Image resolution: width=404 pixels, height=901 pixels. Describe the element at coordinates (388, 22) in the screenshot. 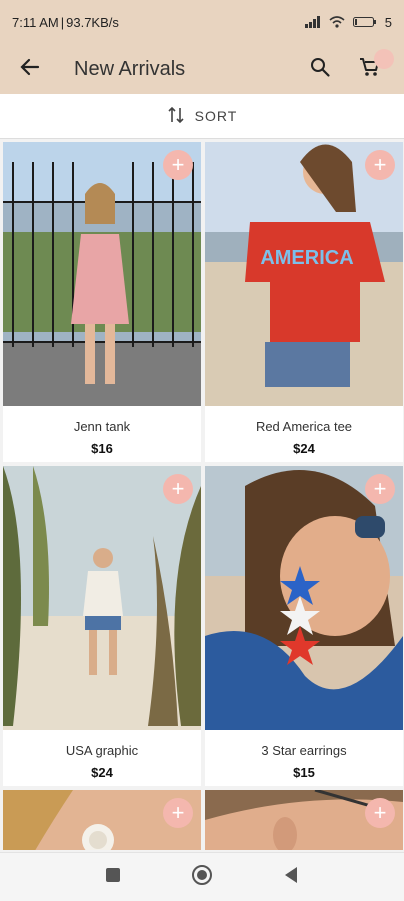

I see `battery-level: 5` at that location.